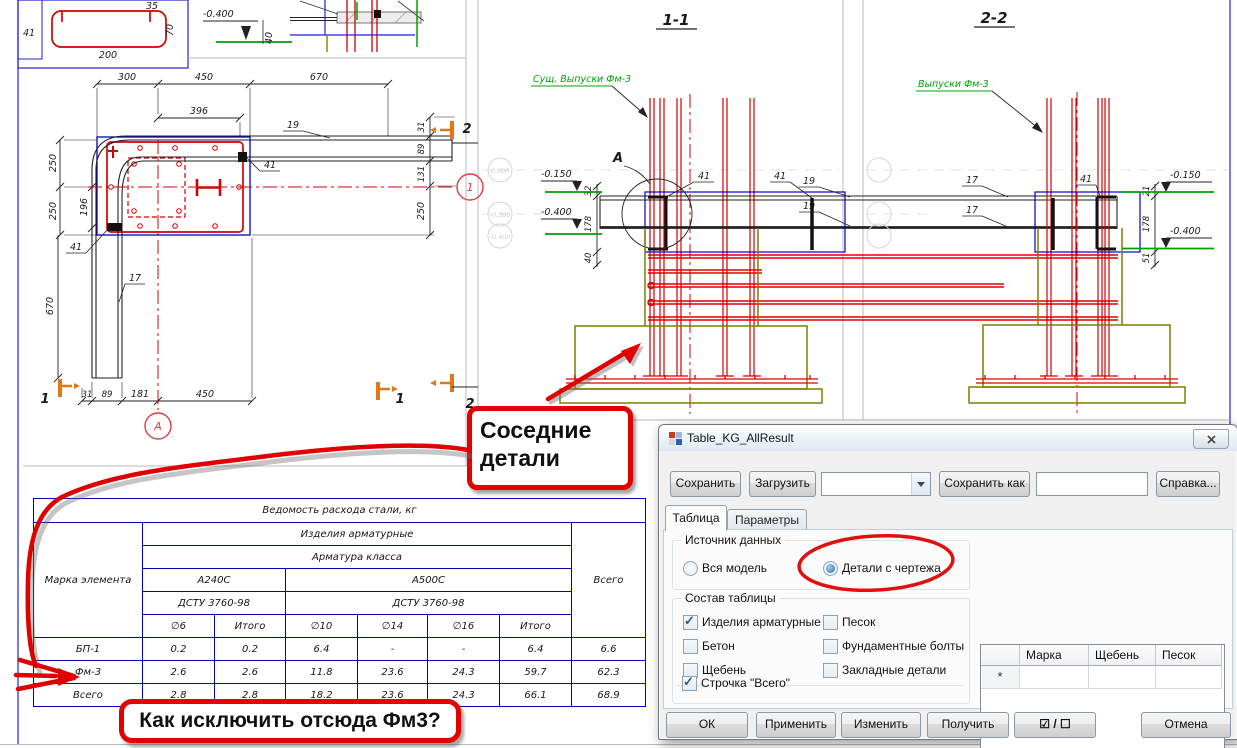 This screenshot has width=1237, height=748. I want to click on section-number: 2, so click(466, 129).